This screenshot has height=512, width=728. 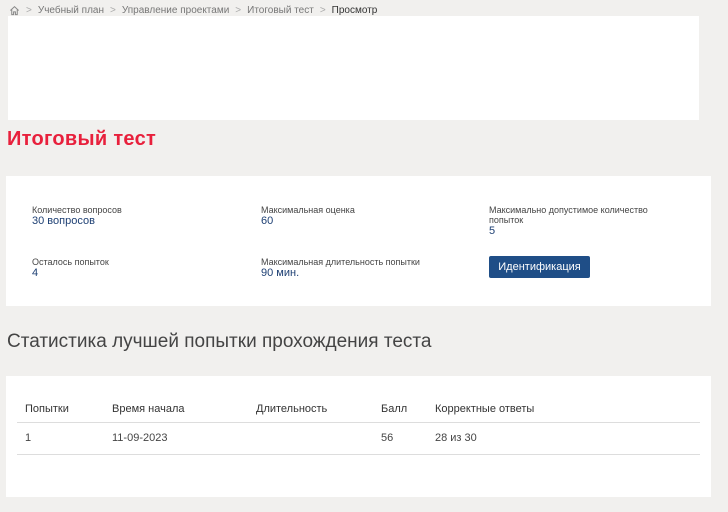 I want to click on questions-count-value: 30 вопросов, so click(x=63, y=221).